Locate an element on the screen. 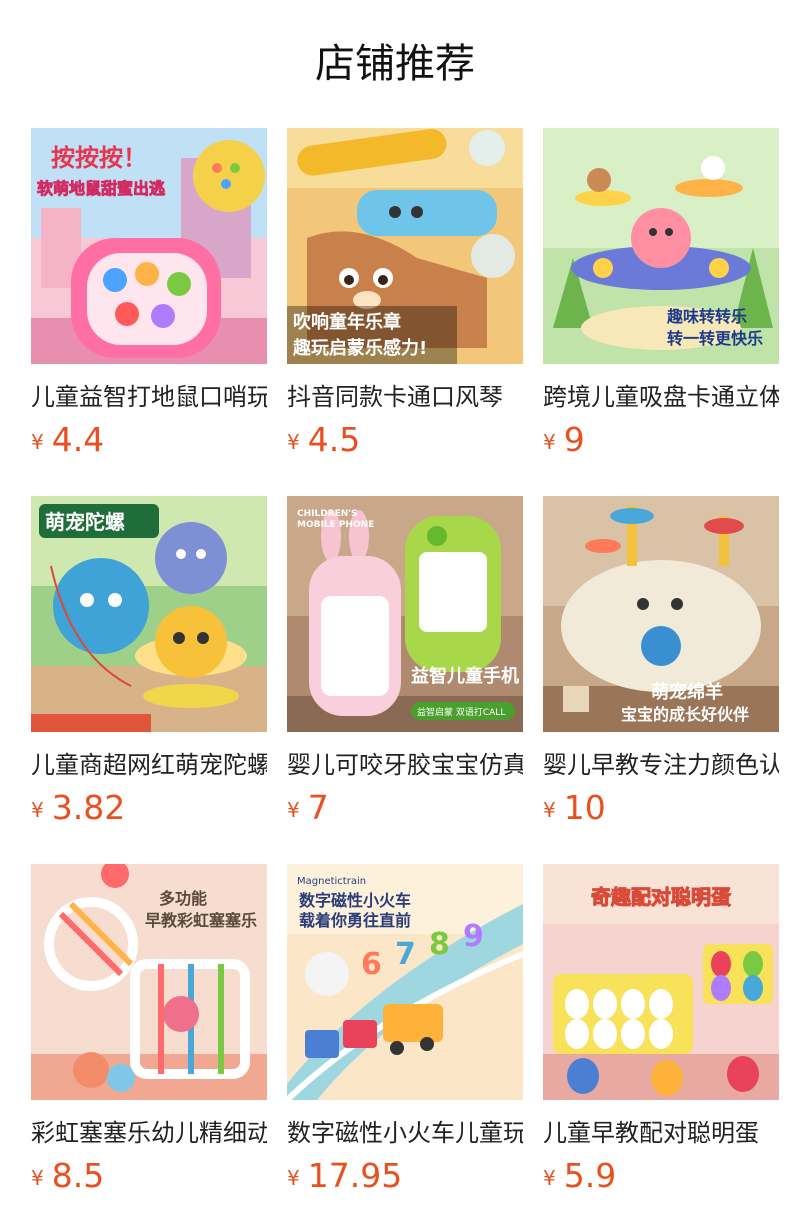 The height and width of the screenshot is (1232, 790). svg-text: 吹响童年乐章 is located at coordinates (347, 322).